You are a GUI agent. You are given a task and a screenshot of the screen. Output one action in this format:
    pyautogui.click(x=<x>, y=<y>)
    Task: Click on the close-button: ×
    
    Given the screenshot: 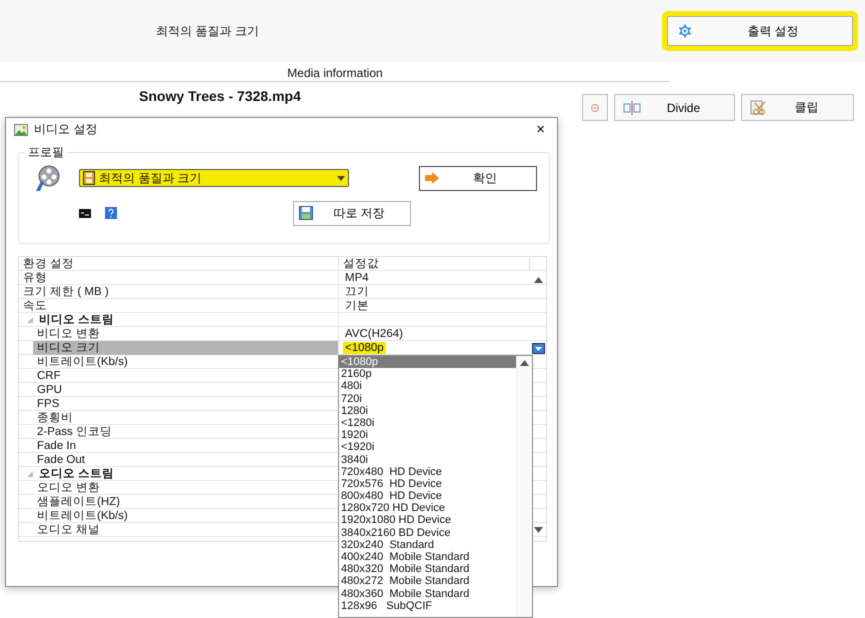 What is the action you would take?
    pyautogui.click(x=540, y=129)
    